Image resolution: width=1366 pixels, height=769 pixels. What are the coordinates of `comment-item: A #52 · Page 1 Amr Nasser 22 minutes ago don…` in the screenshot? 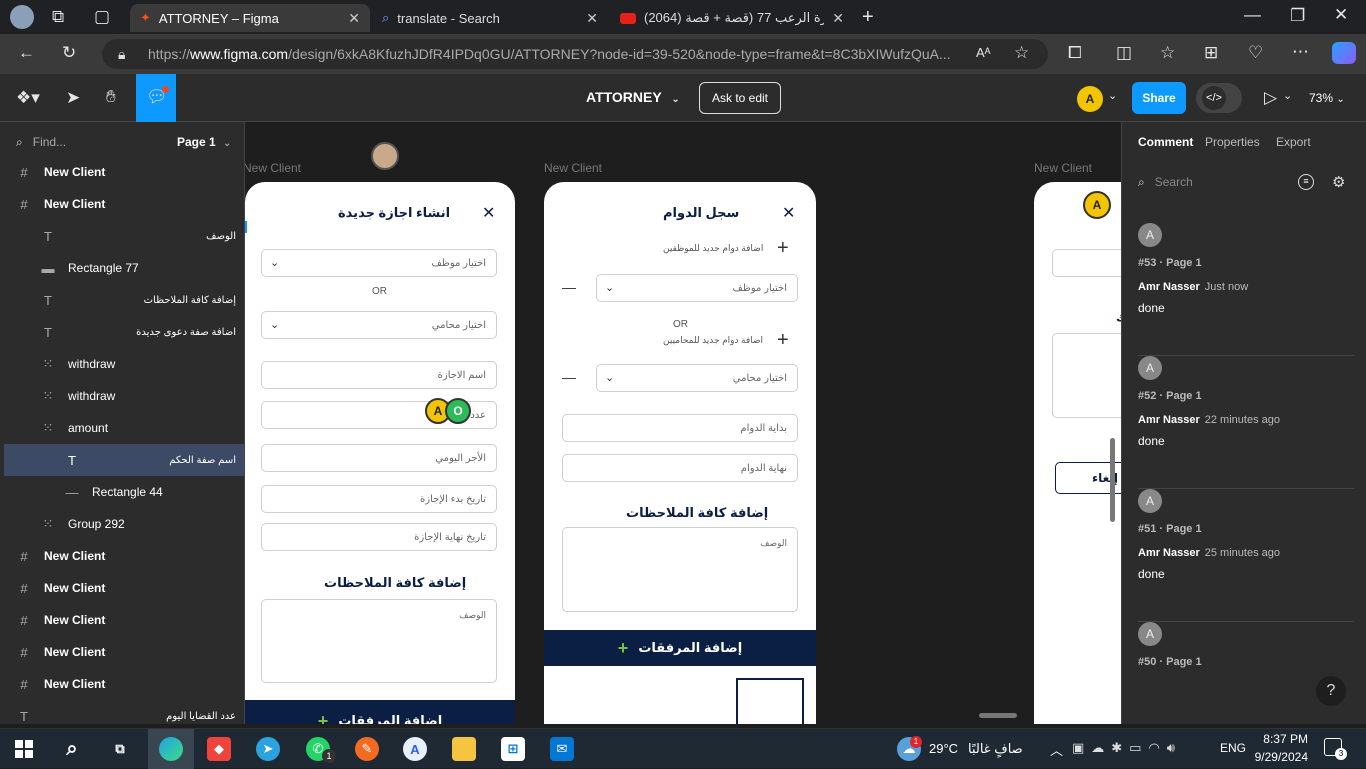 It's located at (1246, 422).